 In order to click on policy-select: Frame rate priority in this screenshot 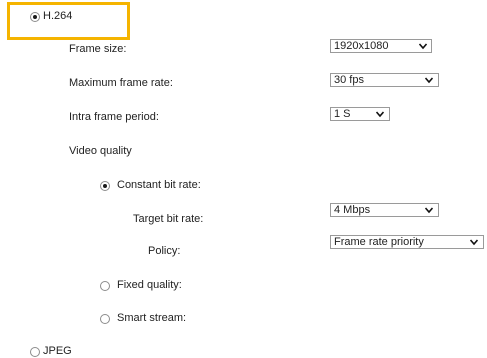, I will do `click(407, 242)`.